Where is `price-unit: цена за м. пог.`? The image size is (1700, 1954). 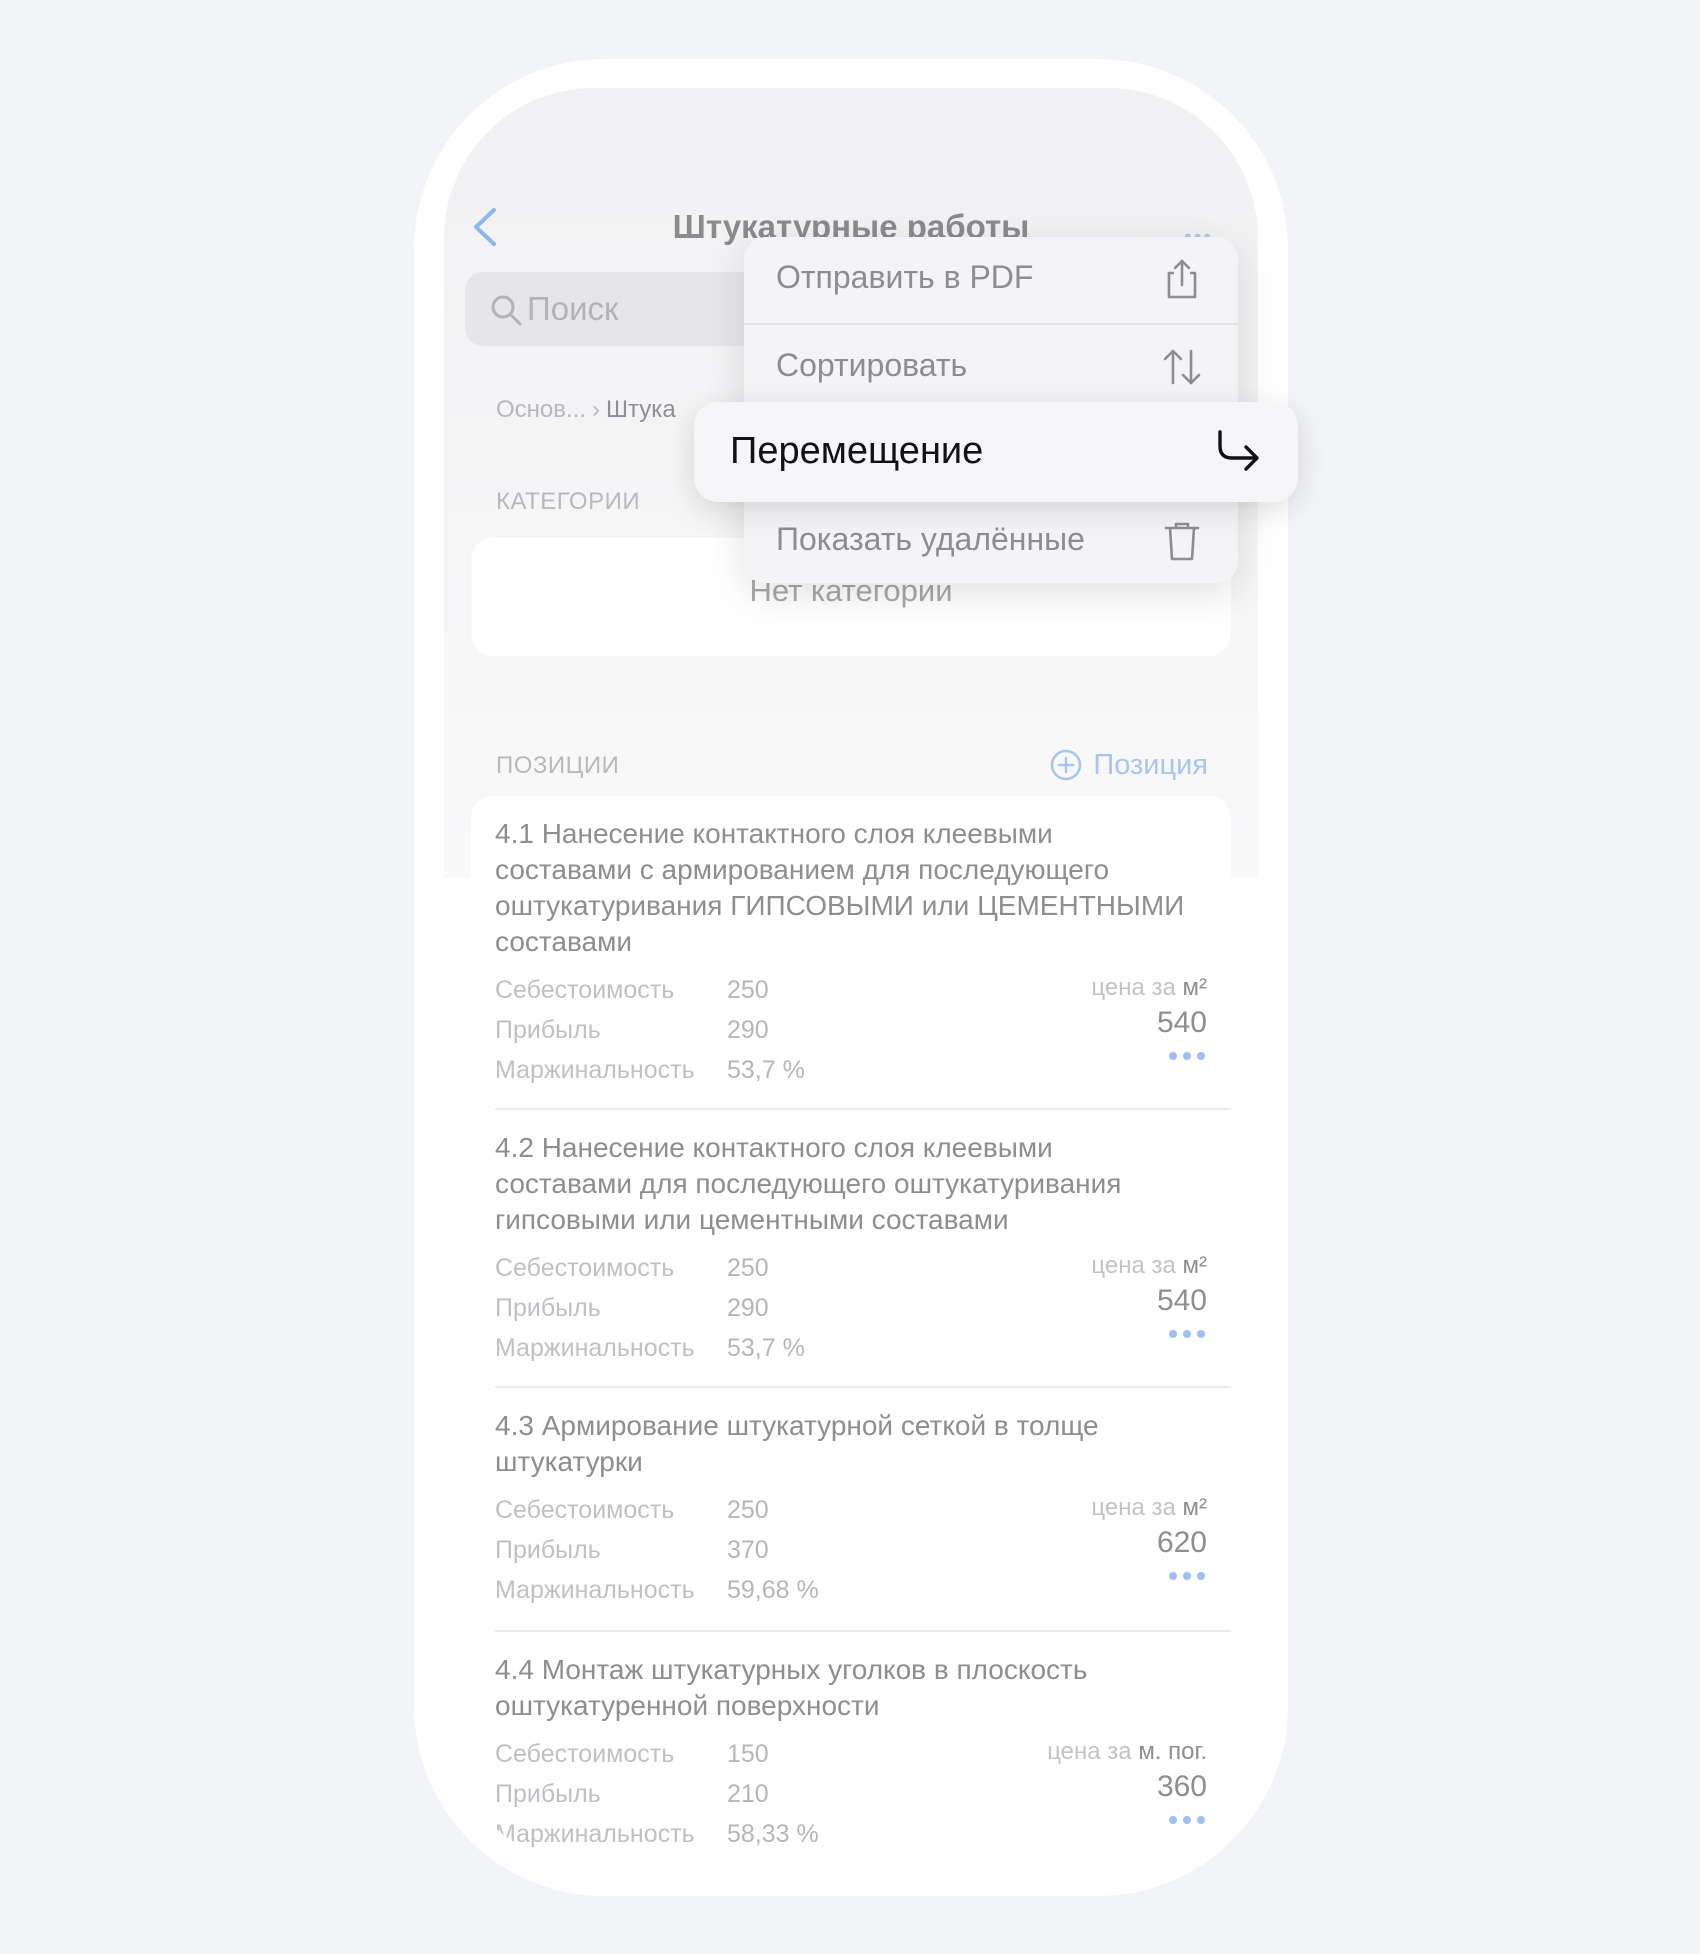
price-unit: цена за м. пог. is located at coordinates (1127, 1752).